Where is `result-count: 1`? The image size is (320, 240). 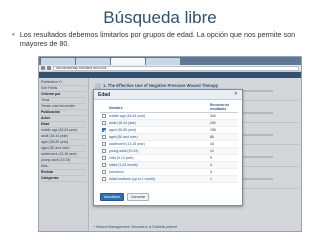 result-count: 1 is located at coordinates (211, 179).